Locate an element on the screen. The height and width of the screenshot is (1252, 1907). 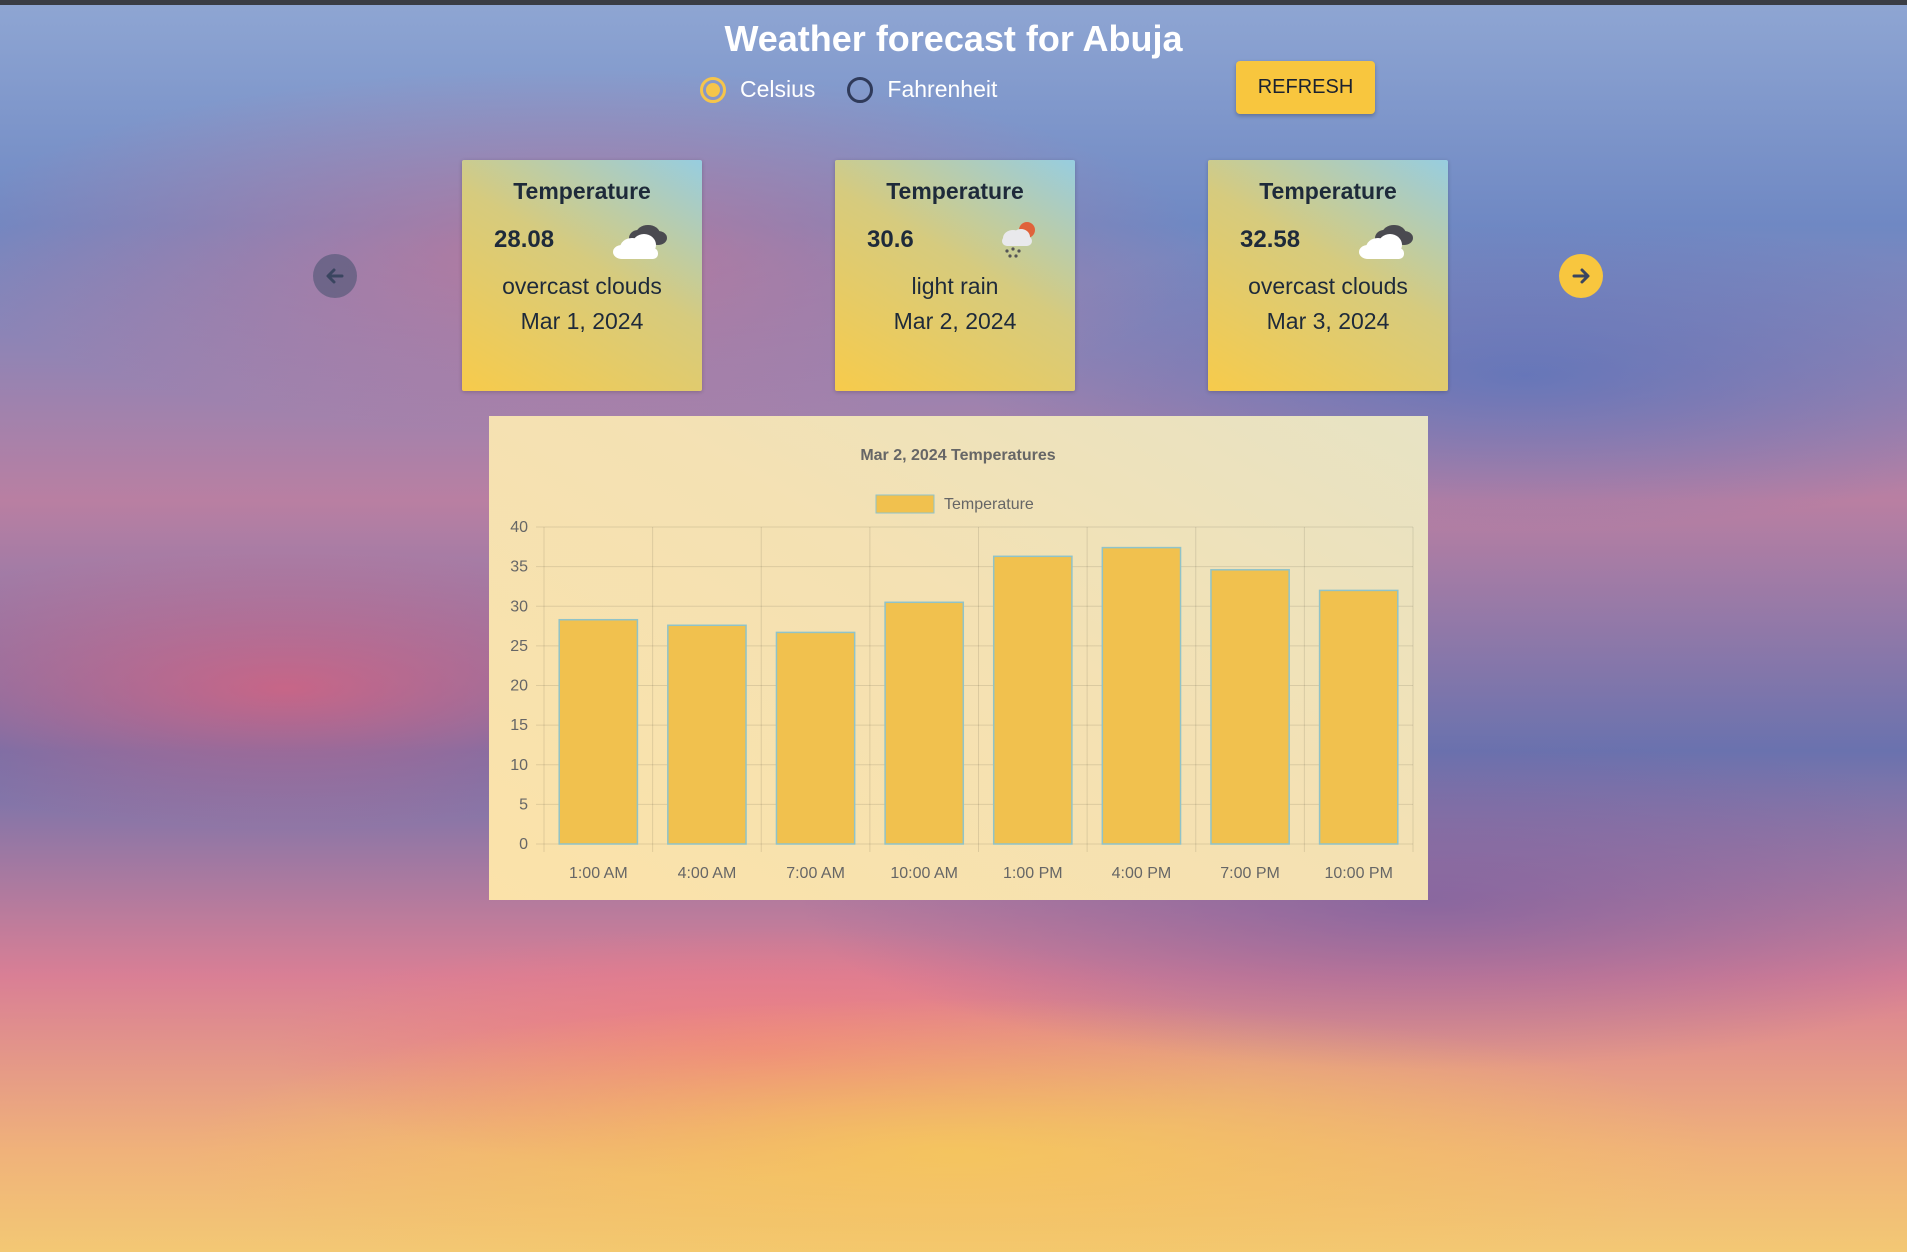
fahrenheit-option: Fahrenheit is located at coordinates (922, 89).